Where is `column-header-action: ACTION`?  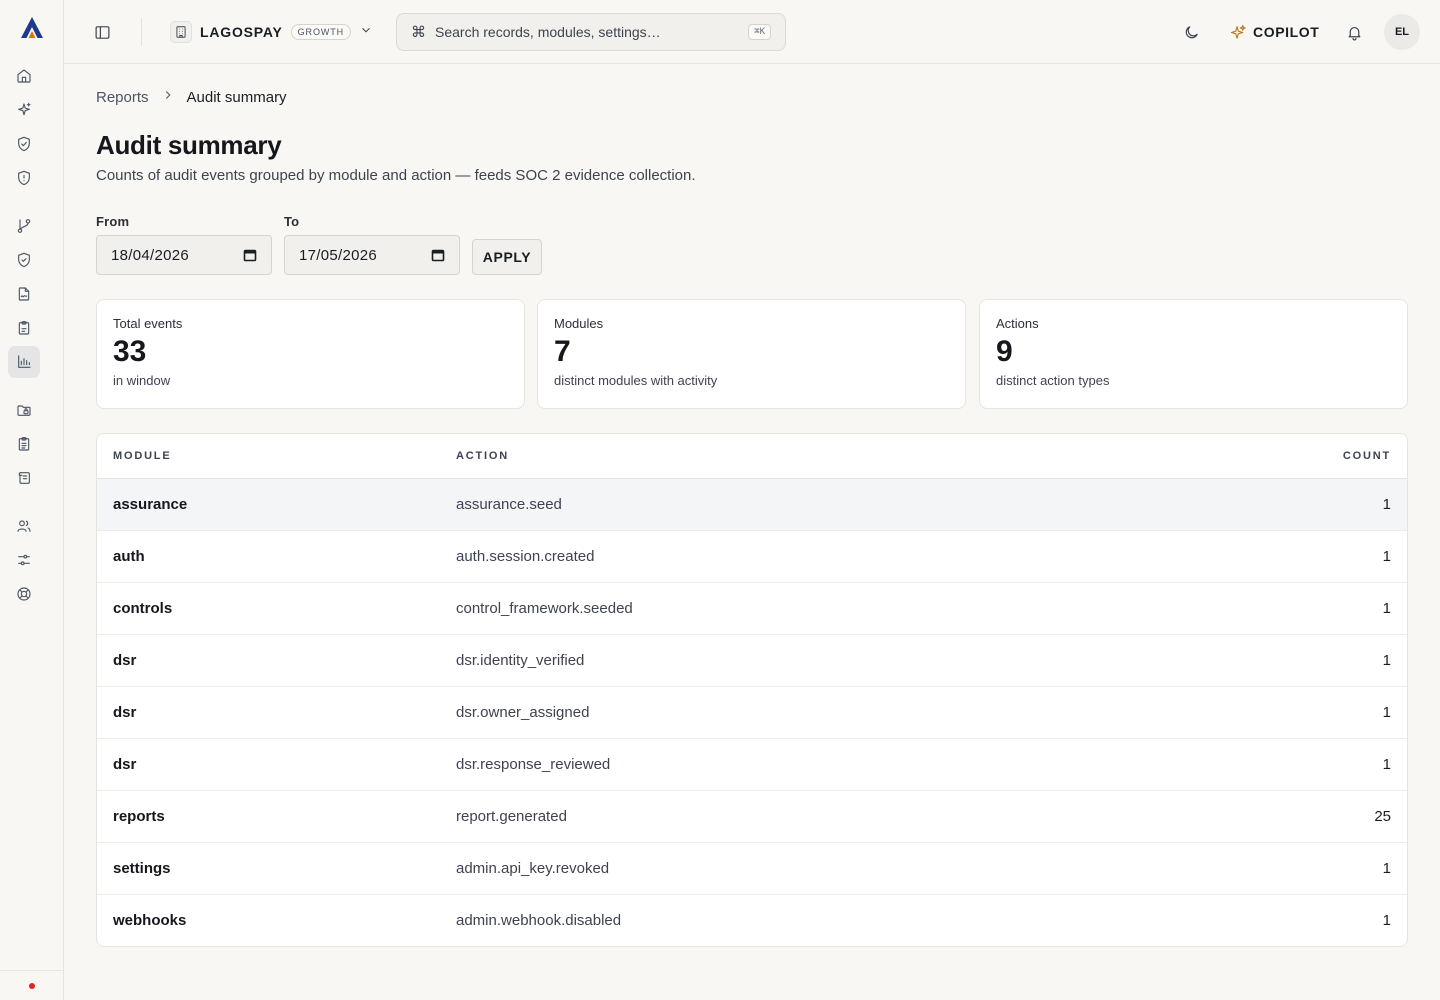 column-header-action: ACTION is located at coordinates (843, 456).